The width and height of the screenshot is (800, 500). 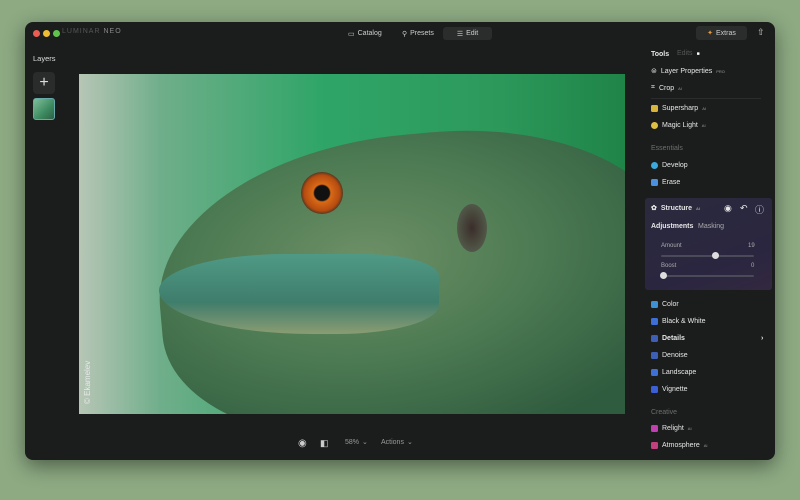 I want to click on tool-supersharp: Supersharp AI, so click(x=678, y=108).